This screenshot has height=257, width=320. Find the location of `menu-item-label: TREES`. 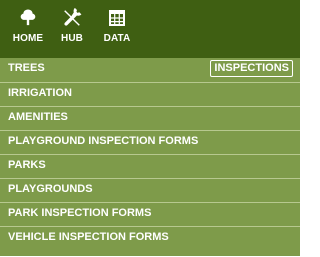

menu-item-label: TREES is located at coordinates (26, 68).